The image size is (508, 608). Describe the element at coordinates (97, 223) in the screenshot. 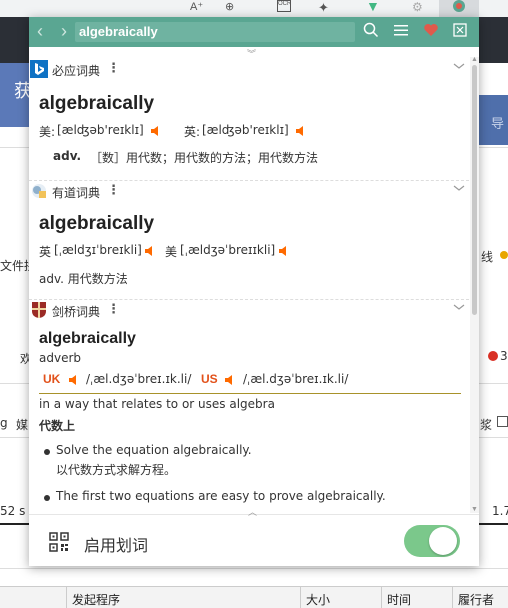

I see `youdao-word: algebraically` at that location.